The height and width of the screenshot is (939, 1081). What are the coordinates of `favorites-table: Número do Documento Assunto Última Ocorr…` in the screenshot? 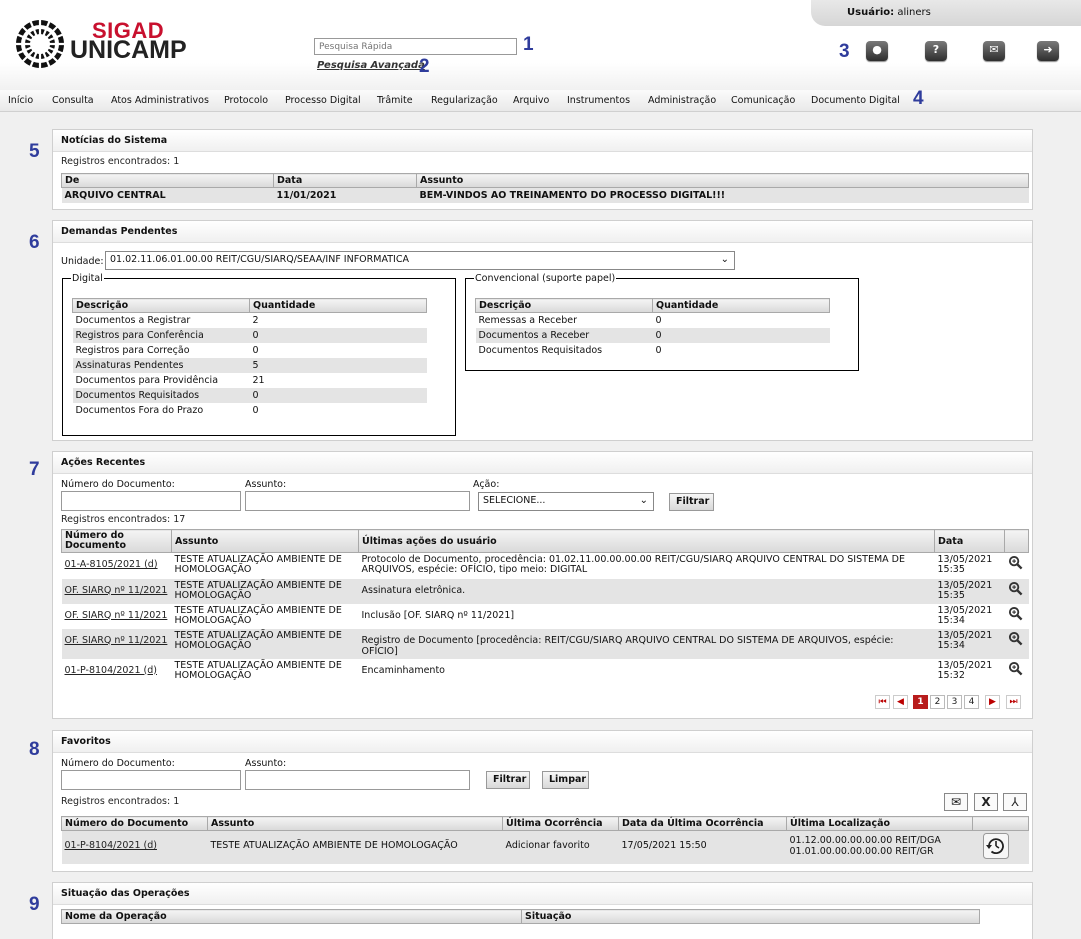 It's located at (545, 840).